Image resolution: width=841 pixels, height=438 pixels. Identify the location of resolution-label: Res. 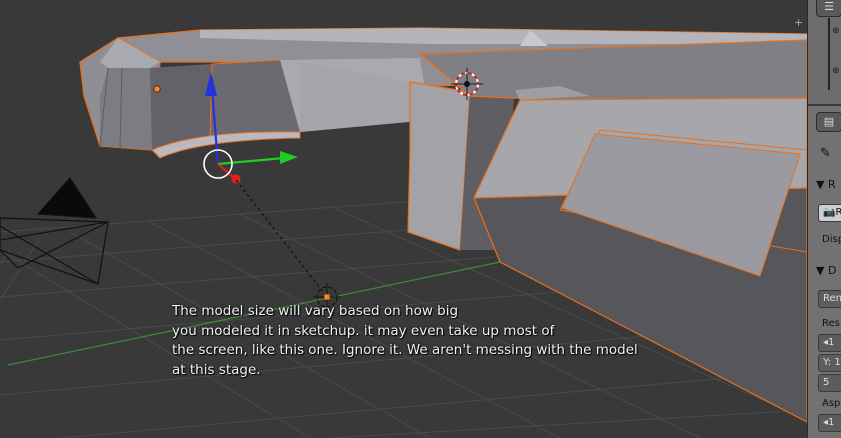
(831, 323).